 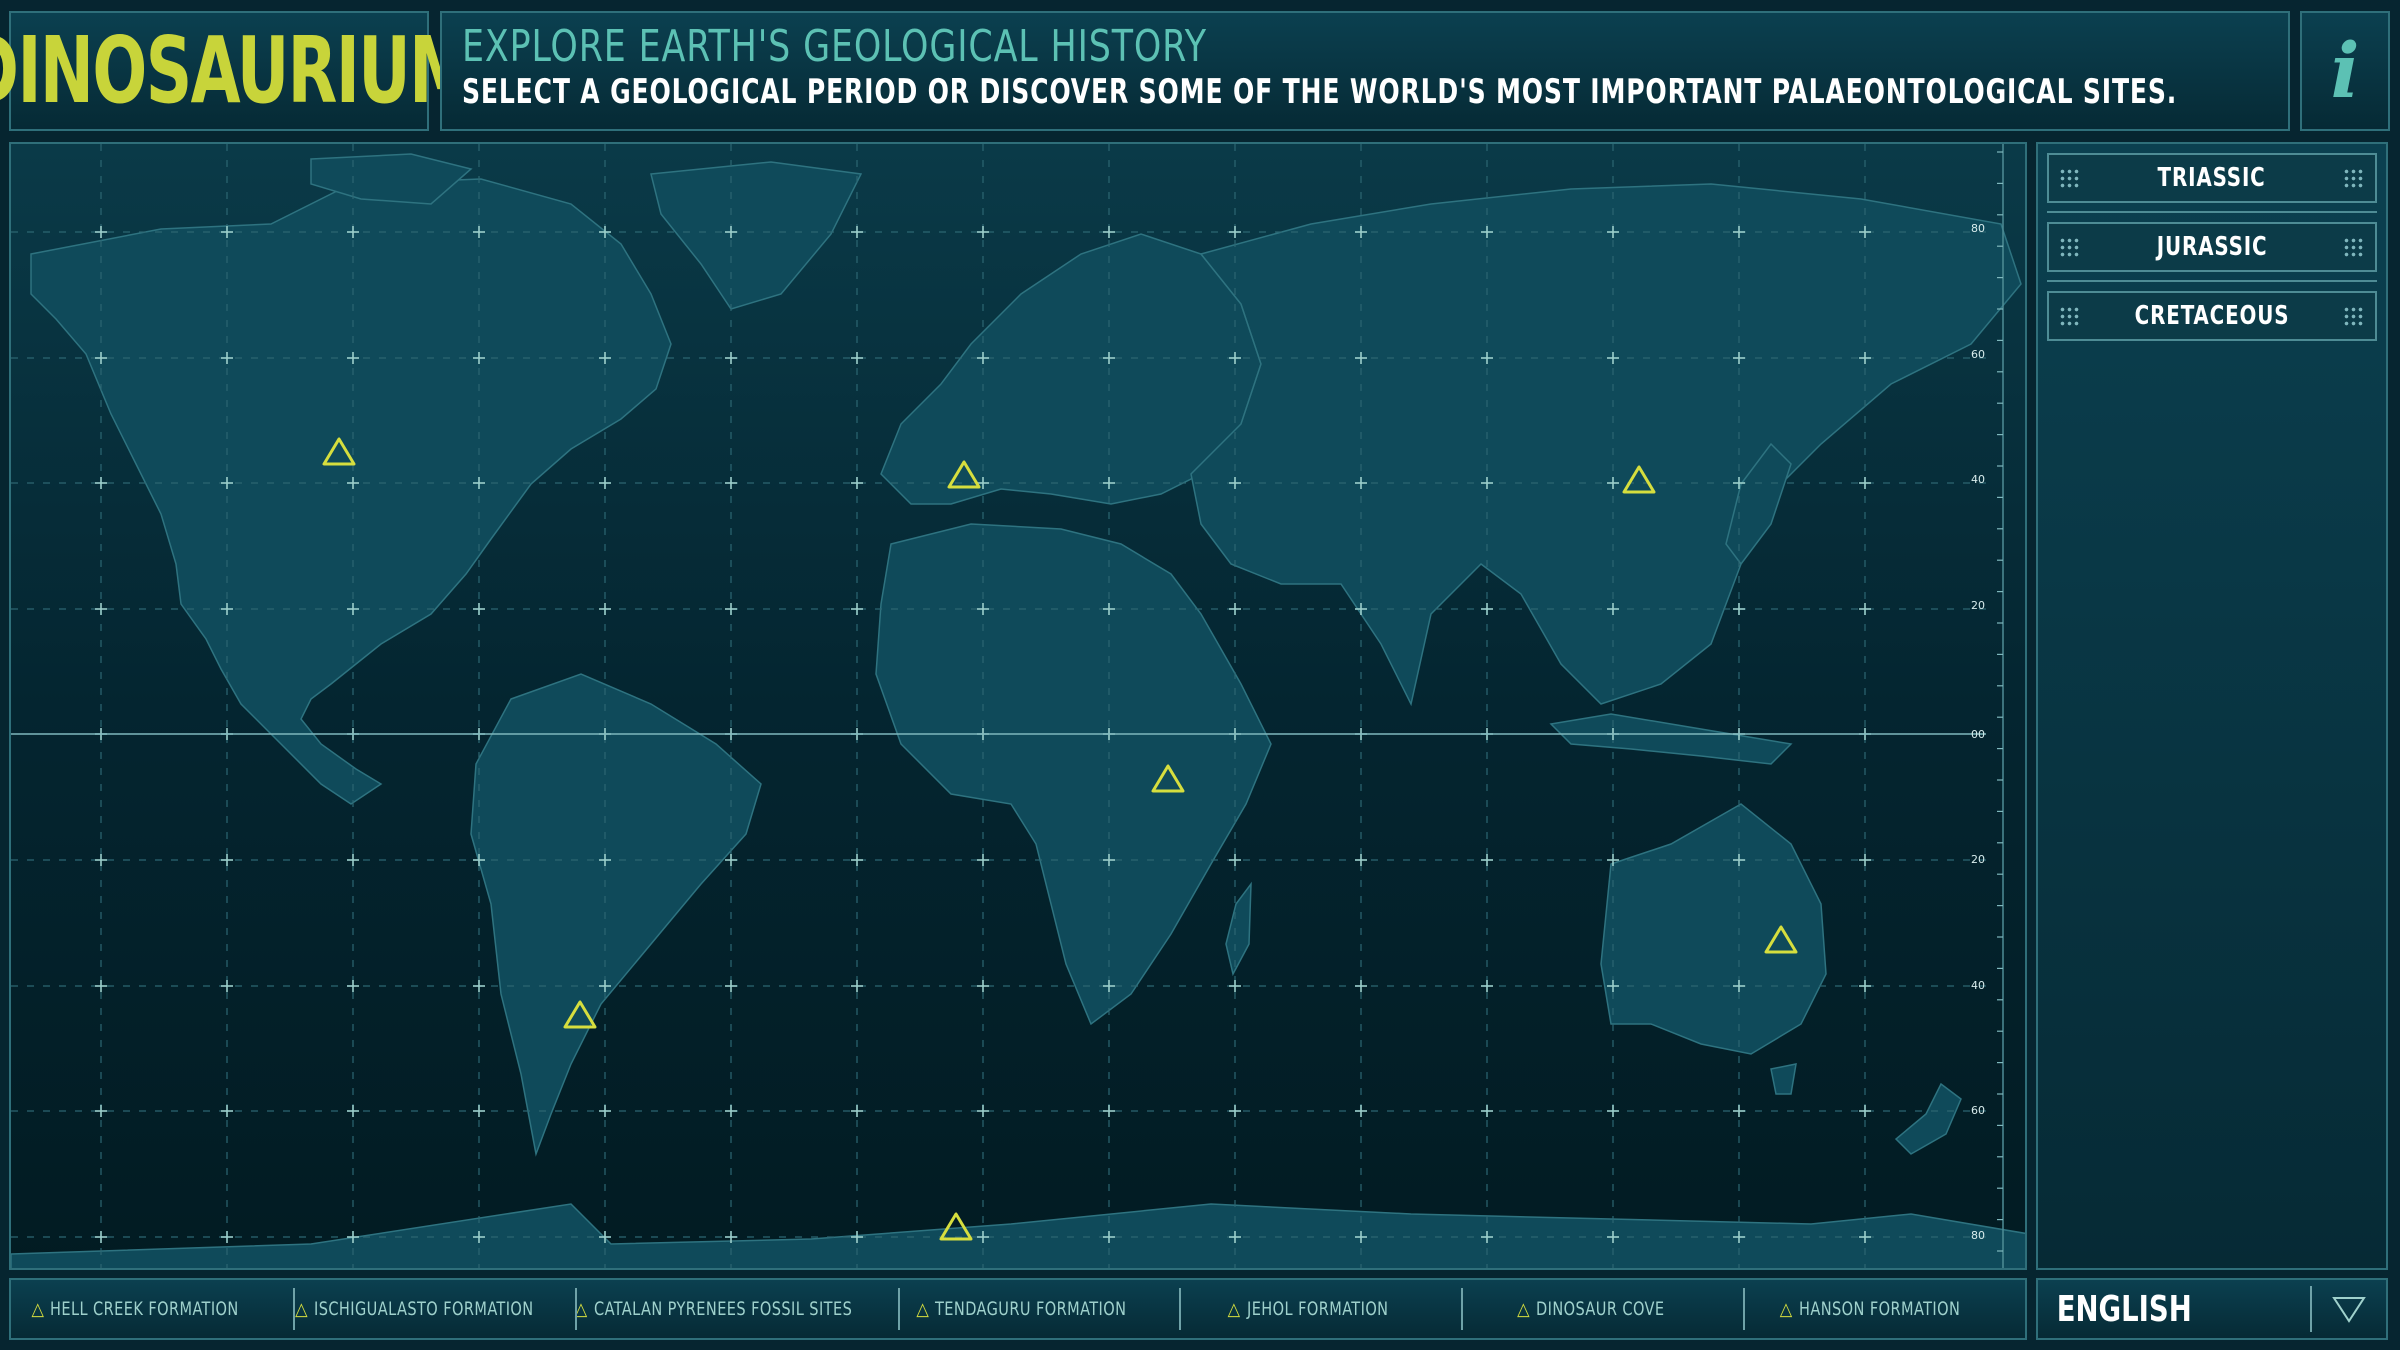 What do you see at coordinates (2212, 1309) in the screenshot?
I see `language-selector: ENGLISH` at bounding box center [2212, 1309].